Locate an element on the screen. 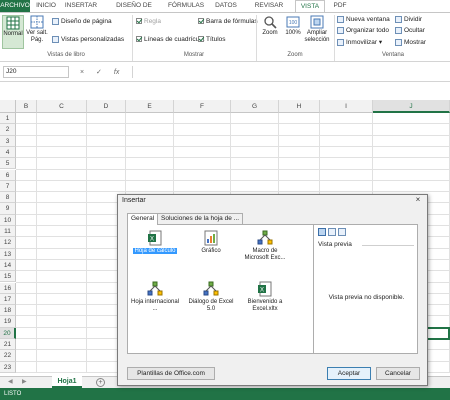 The height and width of the screenshot is (400, 450). excel-sheet-icon: X is located at coordinates (155, 238).